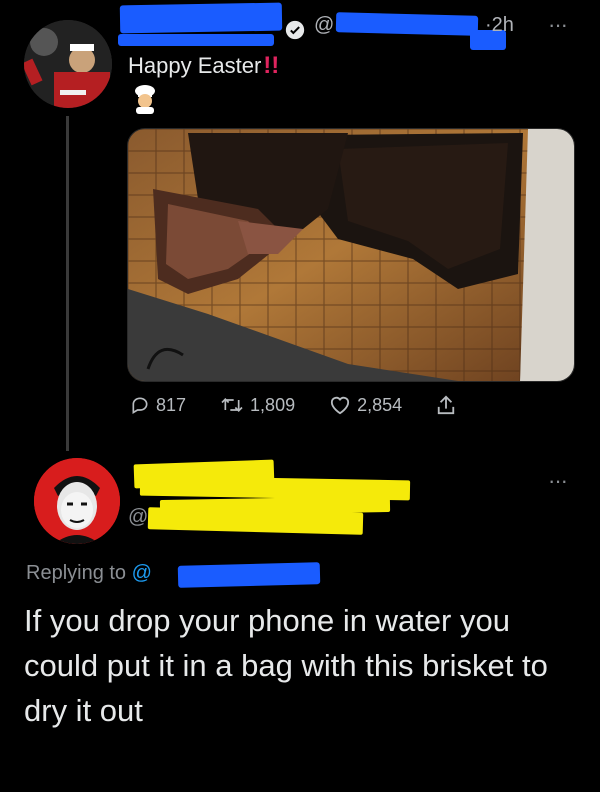  Describe the element at coordinates (145, 99) in the screenshot. I see `cook-emoji-icon` at that location.